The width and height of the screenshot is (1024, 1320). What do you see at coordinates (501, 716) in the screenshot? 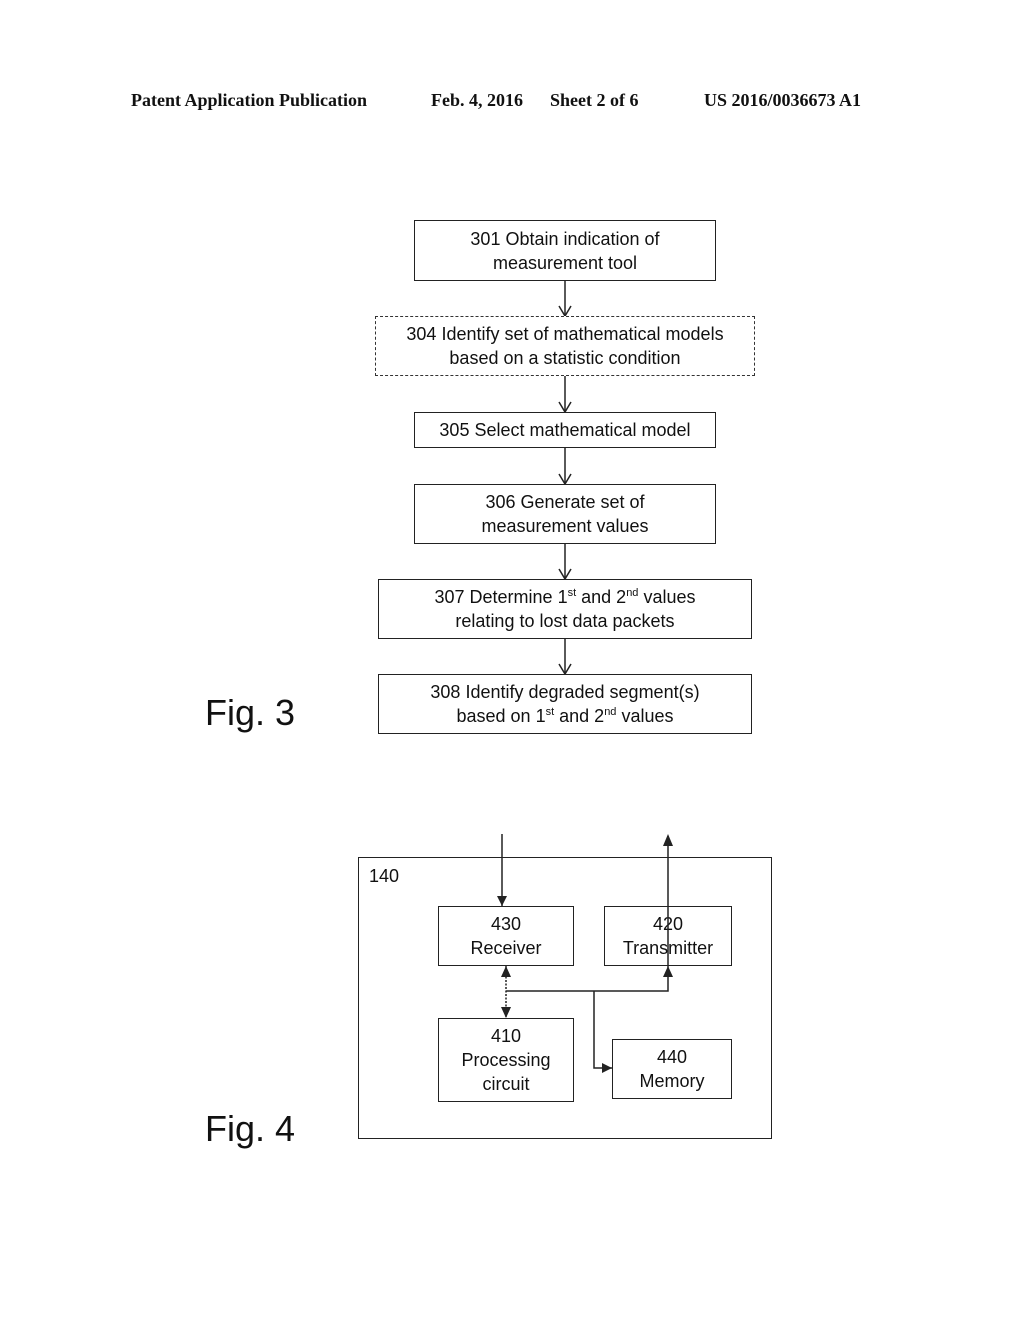
I see `text-part: based on 1` at bounding box center [501, 716].